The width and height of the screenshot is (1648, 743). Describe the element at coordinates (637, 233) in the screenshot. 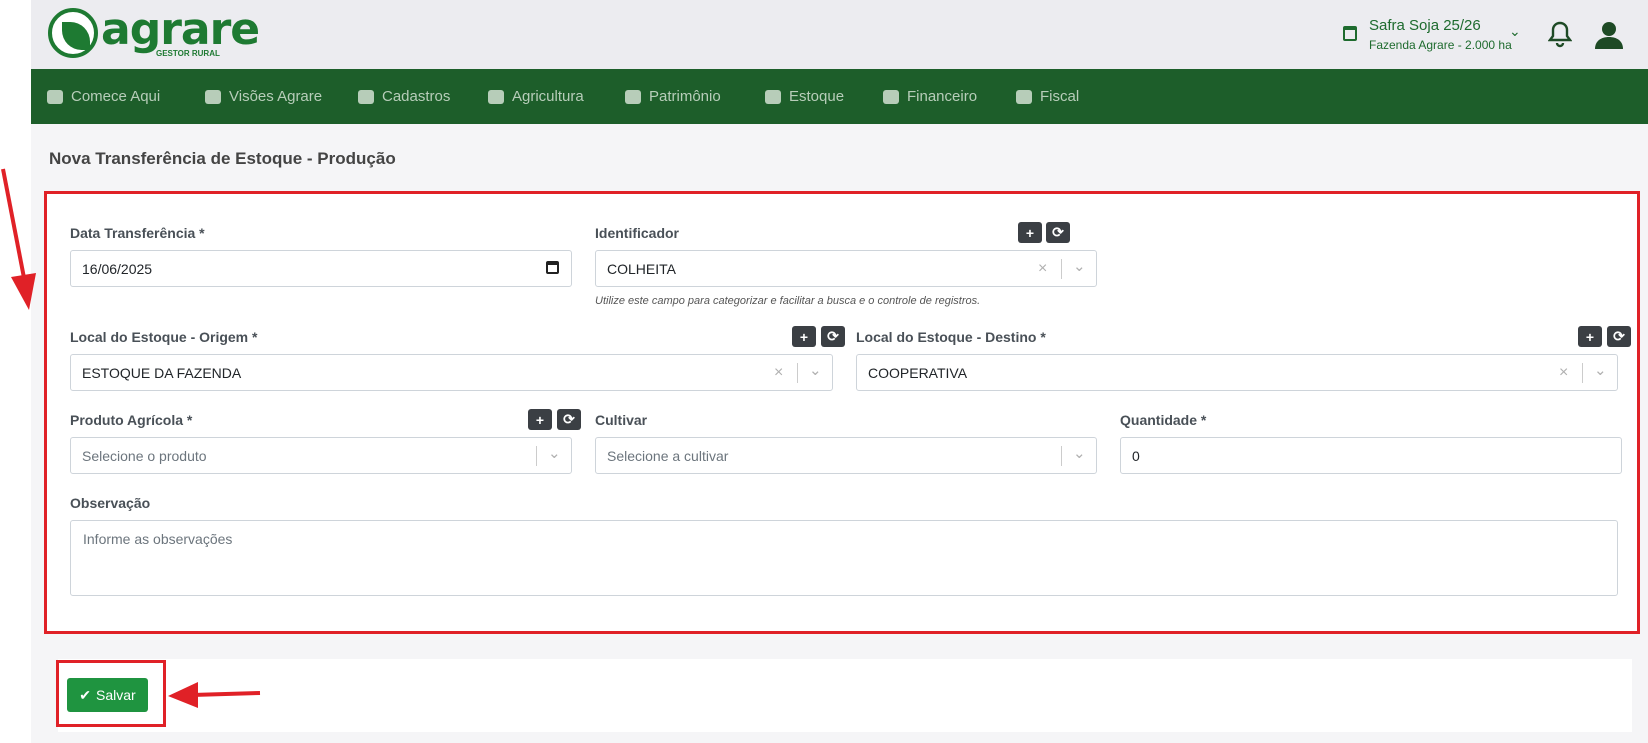

I see `identificador-label: Identificador` at that location.